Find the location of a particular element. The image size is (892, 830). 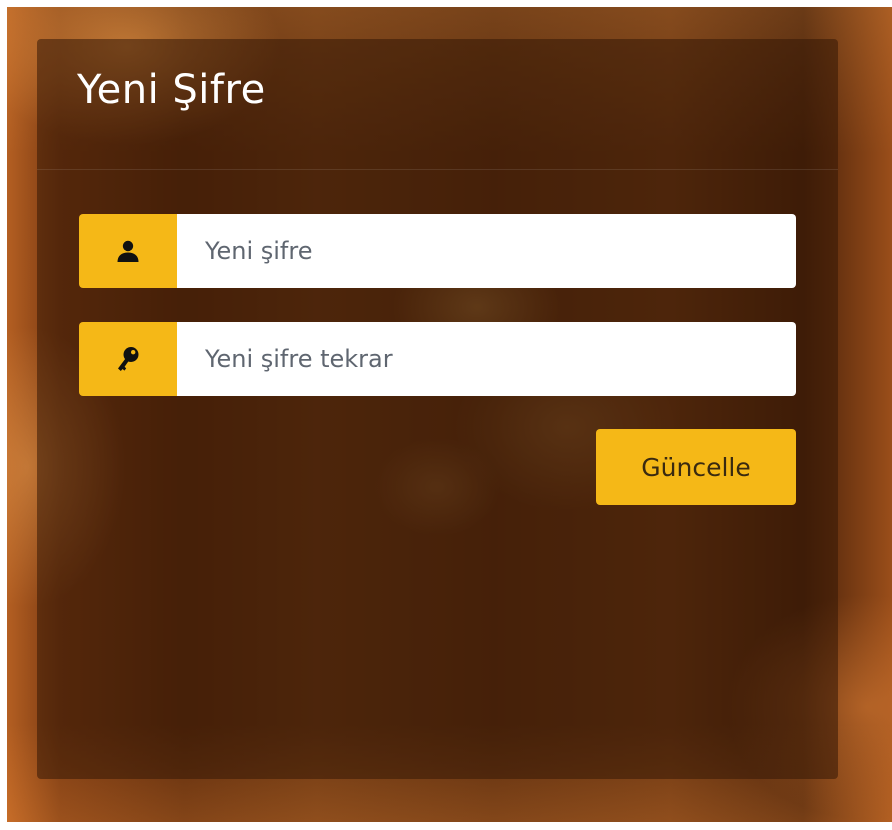

user-icon is located at coordinates (128, 251).